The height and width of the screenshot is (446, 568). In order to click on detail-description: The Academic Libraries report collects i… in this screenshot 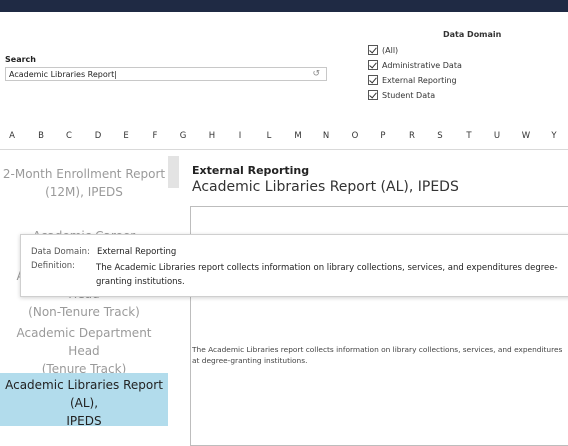, I will do `click(377, 355)`.